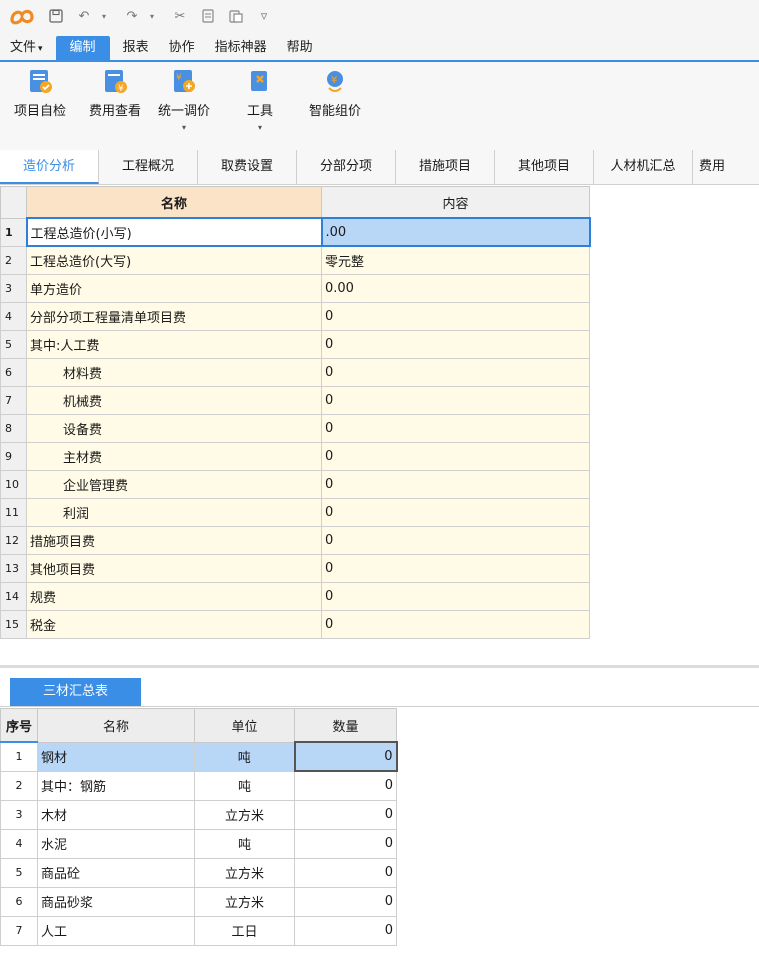 This screenshot has width=759, height=966. Describe the element at coordinates (116, 756) in the screenshot. I see `material-name-cell: 钢材` at that location.